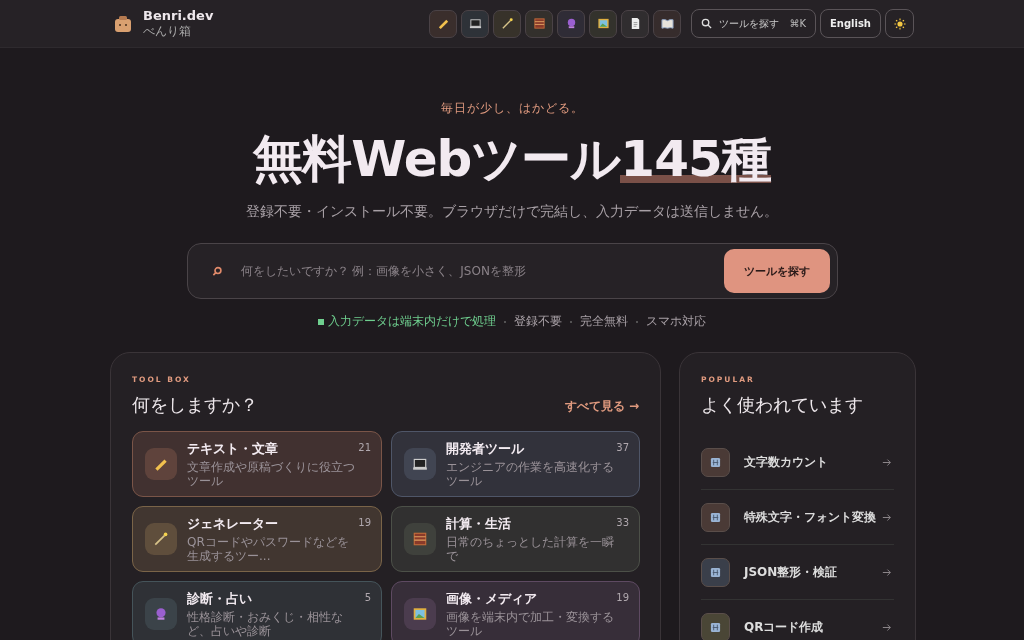 The height and width of the screenshot is (640, 1024). Describe the element at coordinates (123, 23) in the screenshot. I see `box-logo-icon` at that location.